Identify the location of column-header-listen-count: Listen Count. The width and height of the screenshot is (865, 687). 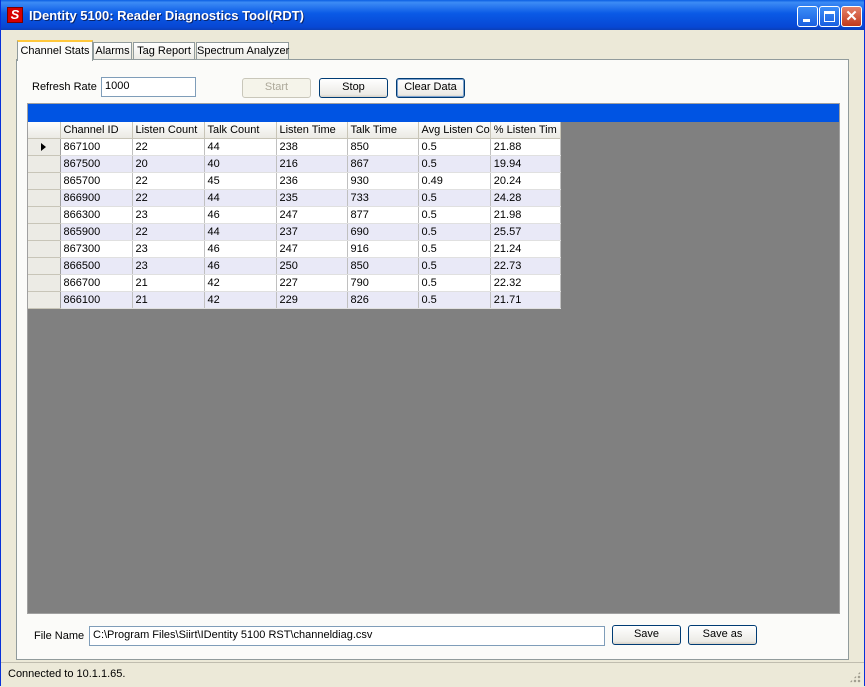
(168, 130).